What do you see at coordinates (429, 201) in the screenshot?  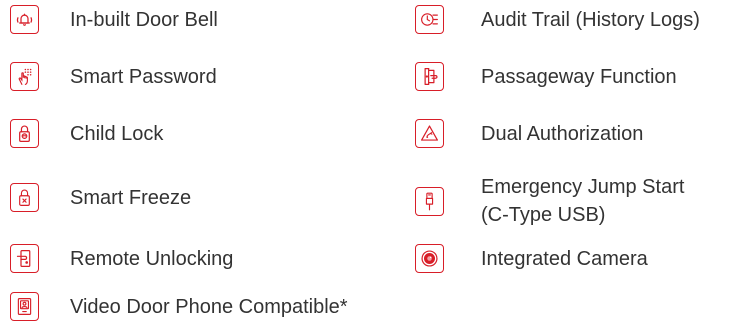 I see `usb-c-icon` at bounding box center [429, 201].